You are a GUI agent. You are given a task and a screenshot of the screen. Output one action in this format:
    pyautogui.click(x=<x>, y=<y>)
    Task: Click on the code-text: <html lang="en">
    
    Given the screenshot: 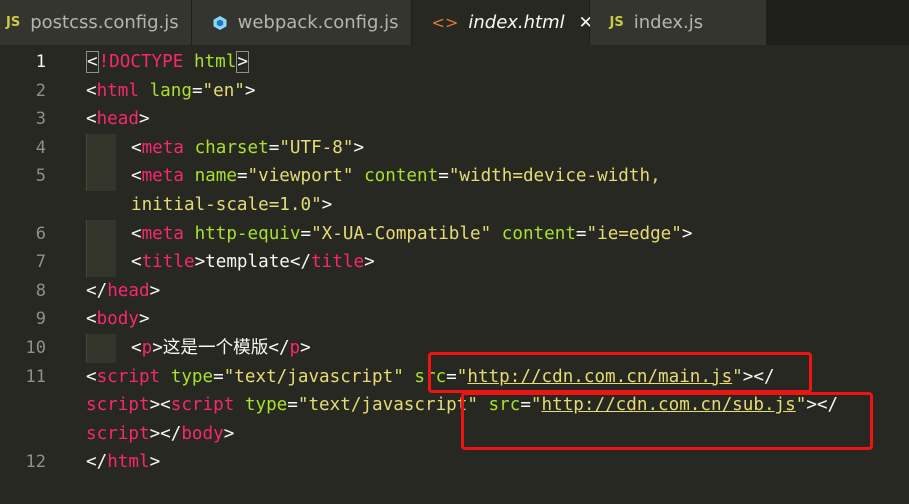 What is the action you would take?
    pyautogui.click(x=171, y=90)
    